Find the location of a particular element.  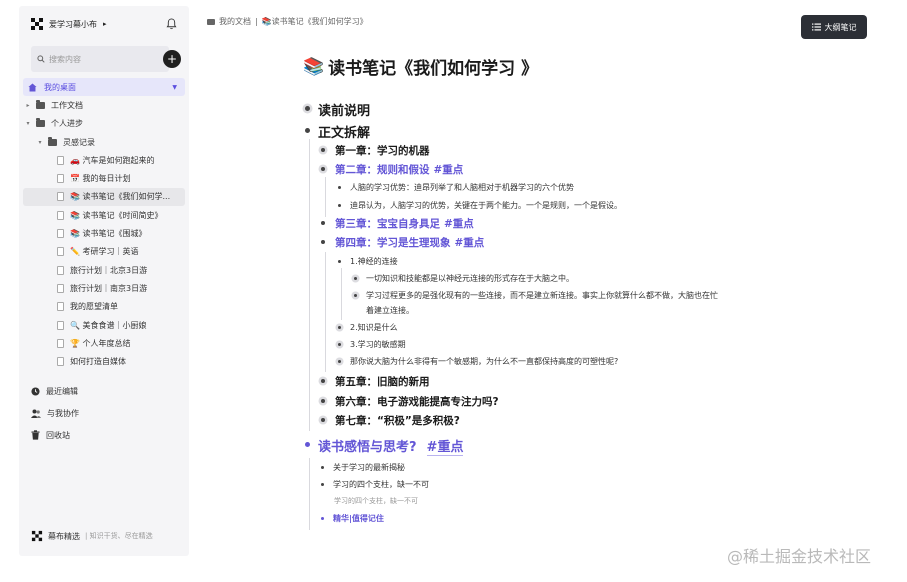

watermark: @稀土掘金技术社区 is located at coordinates (799, 556).